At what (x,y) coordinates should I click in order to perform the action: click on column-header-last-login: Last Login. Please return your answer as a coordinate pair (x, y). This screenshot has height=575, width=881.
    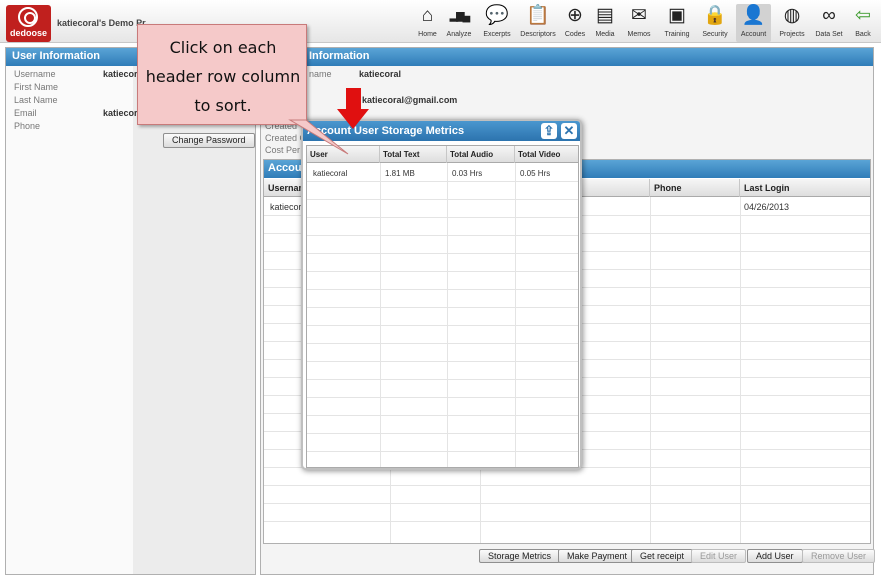
    Looking at the image, I should click on (805, 188).